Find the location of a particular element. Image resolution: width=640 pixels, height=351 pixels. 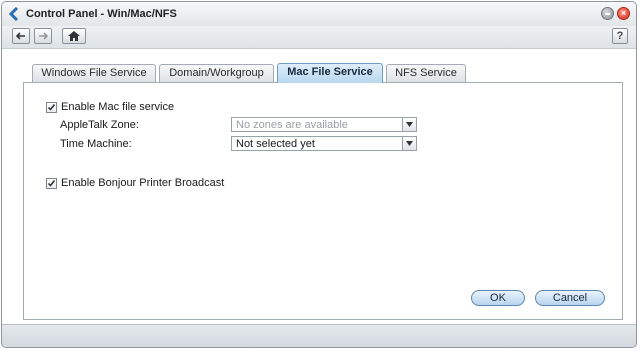

control-panel-logo-icon is located at coordinates (13, 14).